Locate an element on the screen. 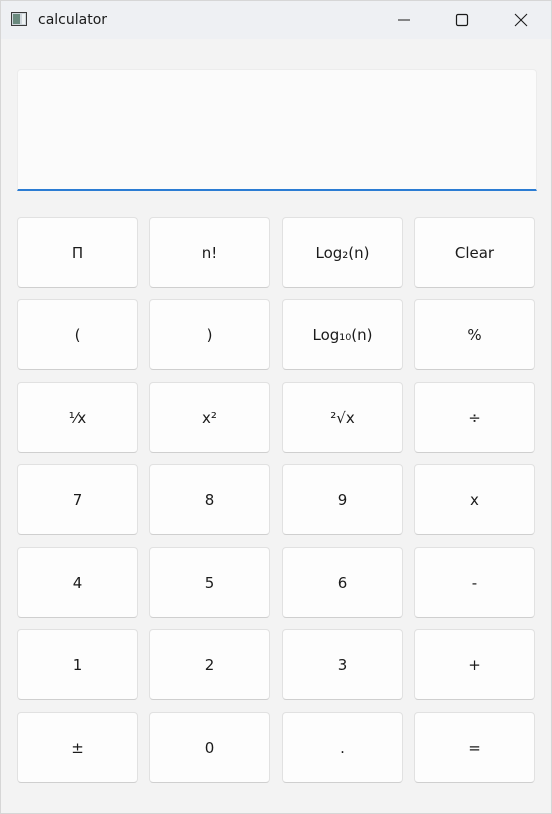  close-icon is located at coordinates (521, 20).